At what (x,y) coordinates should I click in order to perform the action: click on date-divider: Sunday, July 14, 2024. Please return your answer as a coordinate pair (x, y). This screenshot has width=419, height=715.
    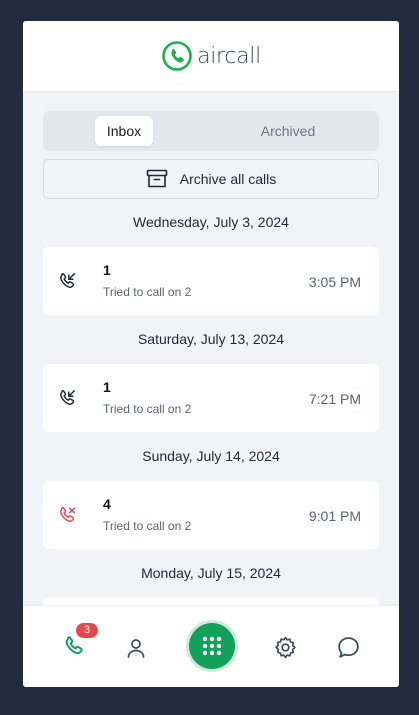
    Looking at the image, I should click on (211, 456).